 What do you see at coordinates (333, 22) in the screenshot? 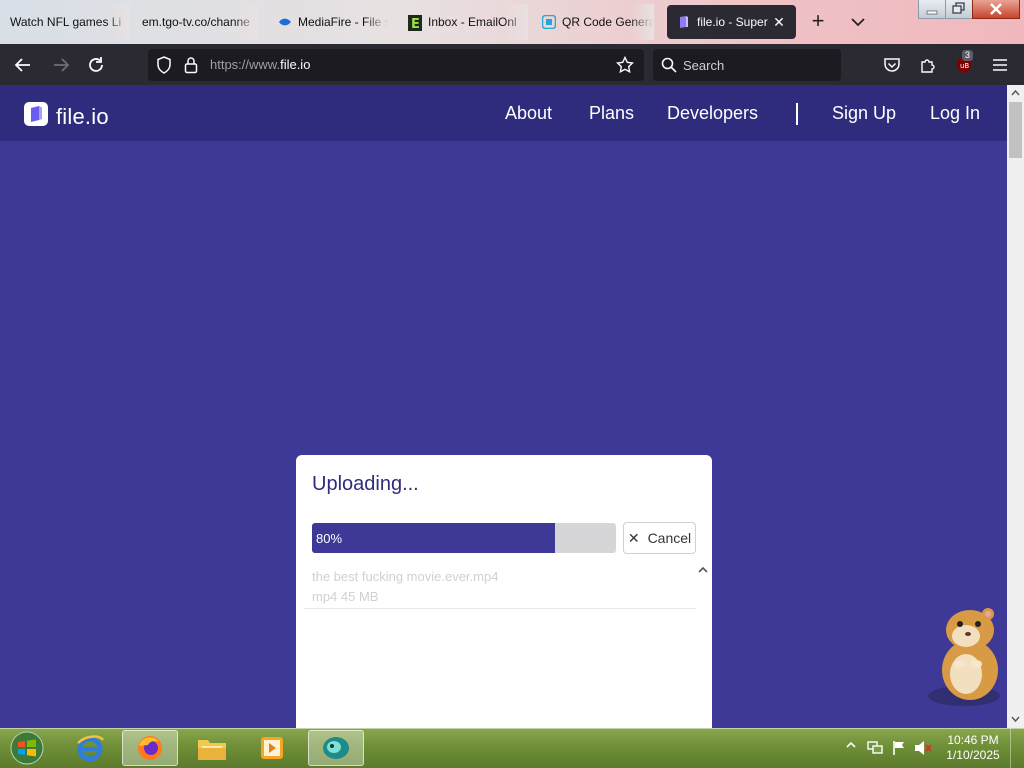
I see `tab-mediafire: MediaFire - File s` at bounding box center [333, 22].